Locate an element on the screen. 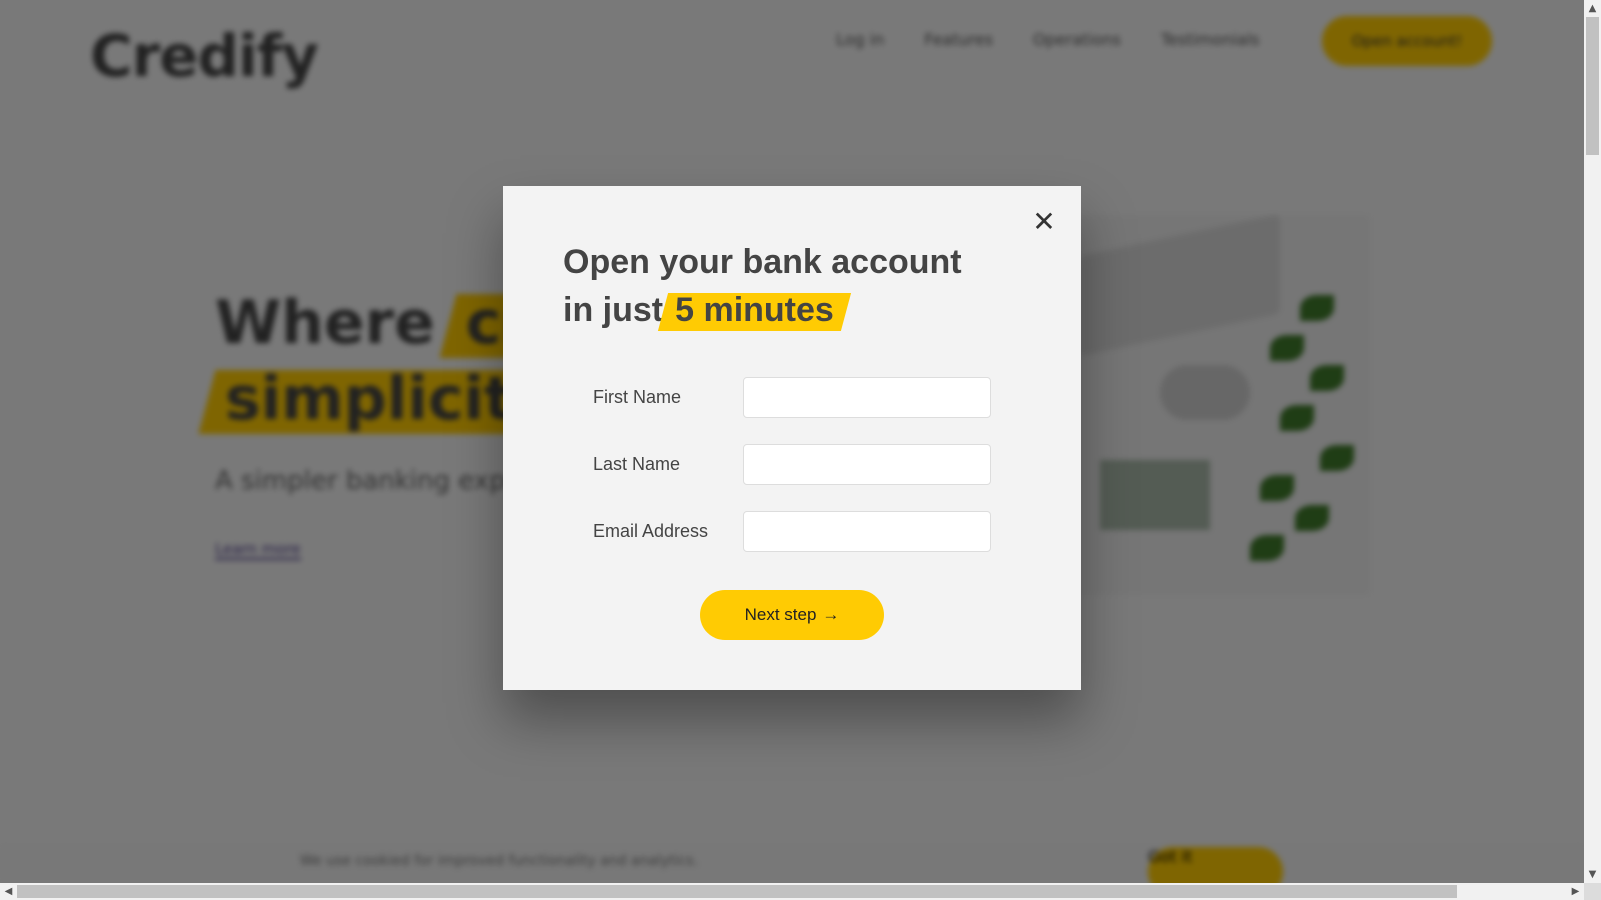  first-name-row: First Name is located at coordinates (792, 397).